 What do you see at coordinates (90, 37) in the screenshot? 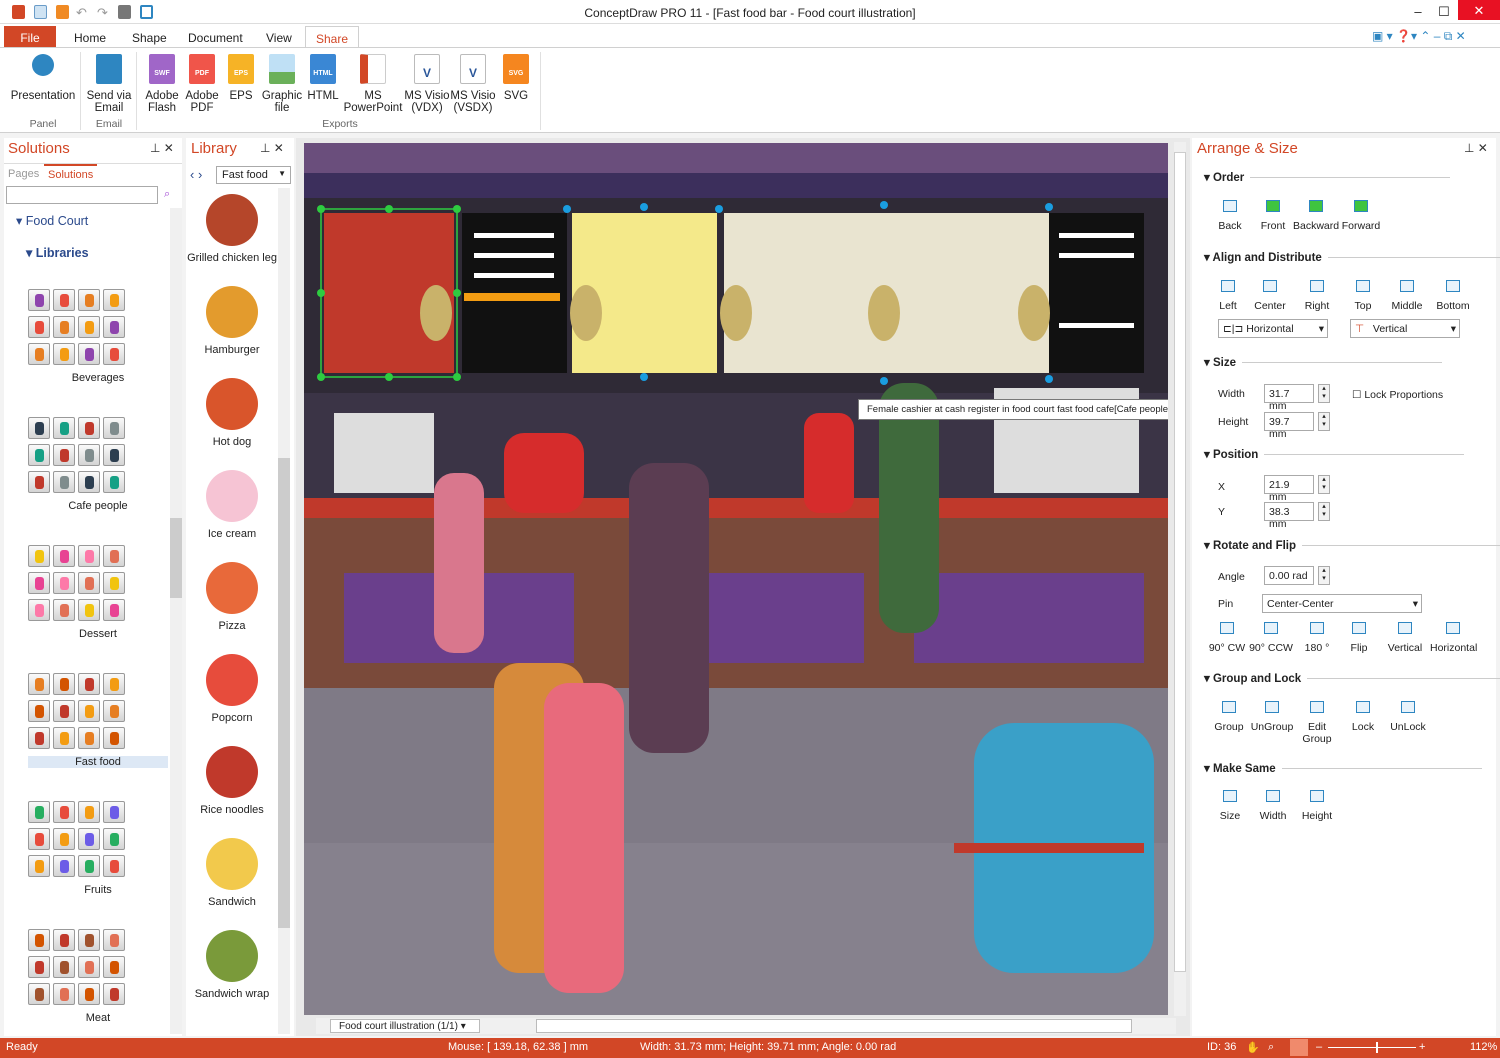
I see `tab-home: Home` at bounding box center [90, 37].